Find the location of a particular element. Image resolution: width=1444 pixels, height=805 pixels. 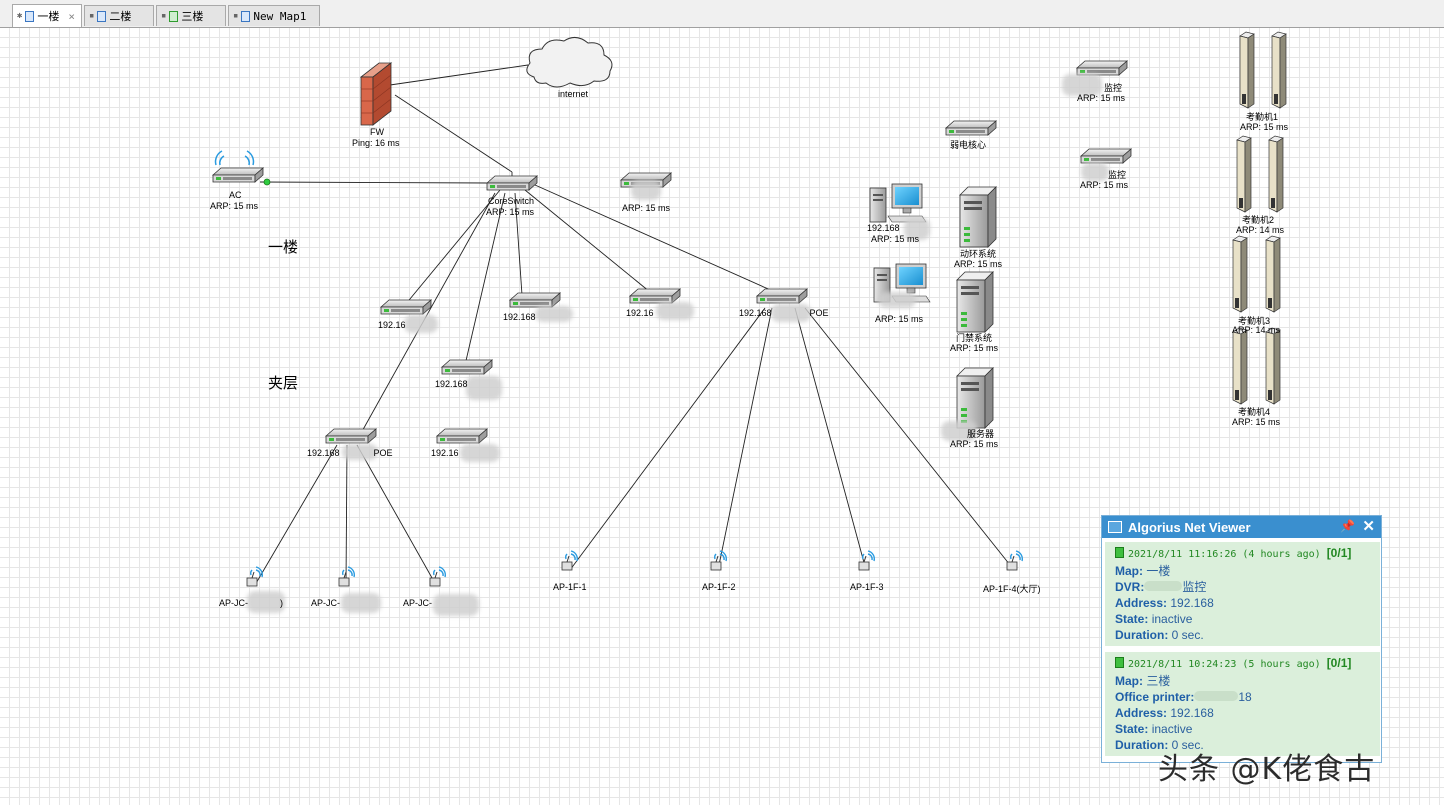

ap-label: AP-JC-) is located at coordinates (251, 603).